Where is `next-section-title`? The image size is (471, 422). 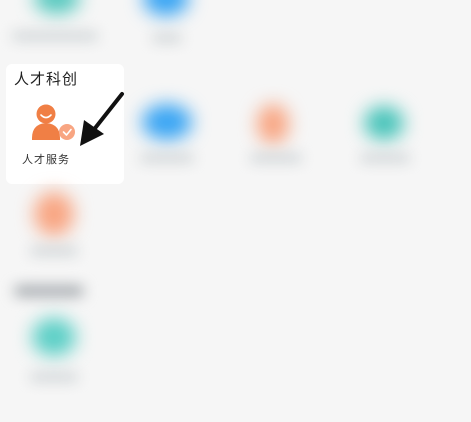 next-section-title is located at coordinates (49, 291).